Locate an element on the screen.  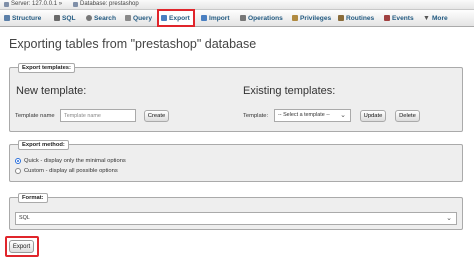
radio-custom: Custom - display all possible options is located at coordinates (66, 171).